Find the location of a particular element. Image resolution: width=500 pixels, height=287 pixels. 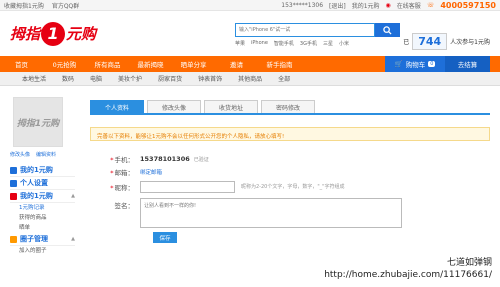

cart-button: 🛒 购物车 0 is located at coordinates (415, 64).